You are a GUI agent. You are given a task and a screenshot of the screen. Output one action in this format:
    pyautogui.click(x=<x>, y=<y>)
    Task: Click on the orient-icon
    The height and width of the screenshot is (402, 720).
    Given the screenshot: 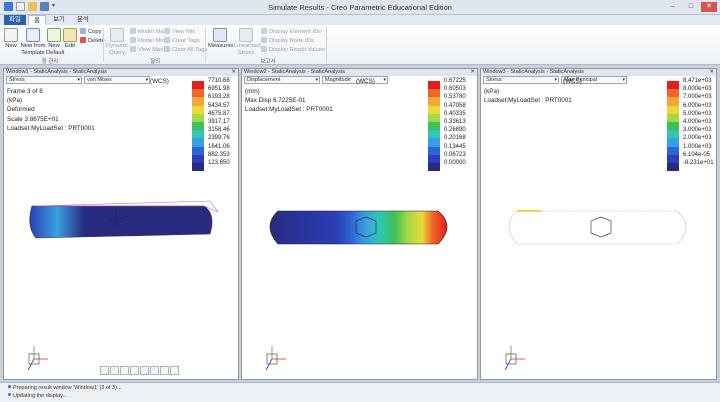 What is the action you would take?
    pyautogui.click(x=144, y=370)
    